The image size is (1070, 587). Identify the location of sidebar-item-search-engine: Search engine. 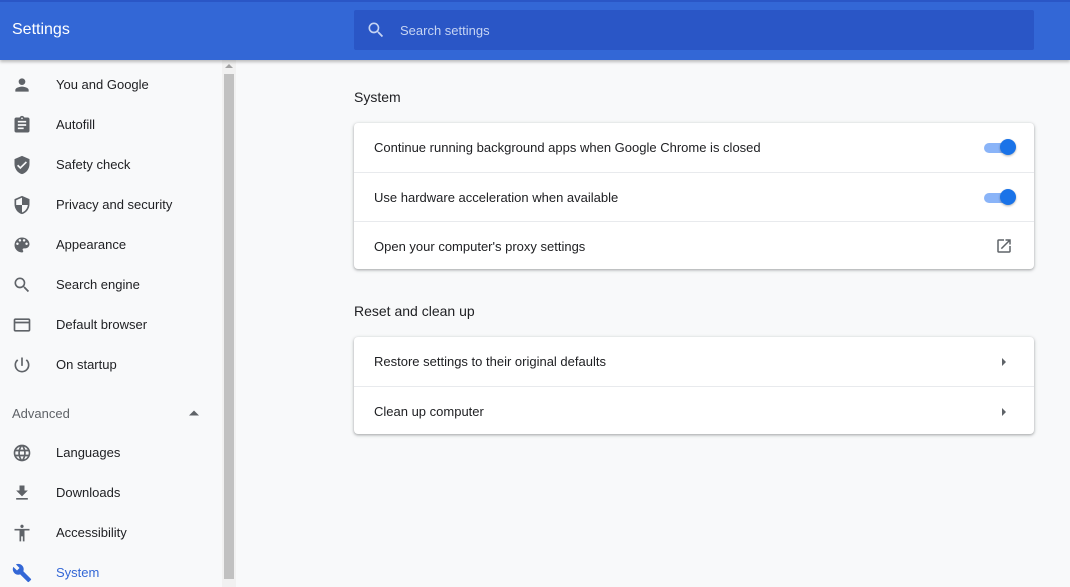
(111, 285).